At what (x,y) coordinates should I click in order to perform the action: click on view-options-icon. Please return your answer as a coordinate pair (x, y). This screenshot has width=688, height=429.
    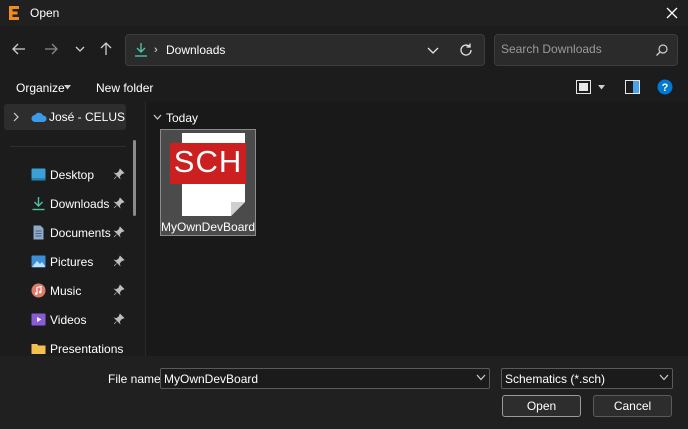
    Looking at the image, I should click on (583, 87).